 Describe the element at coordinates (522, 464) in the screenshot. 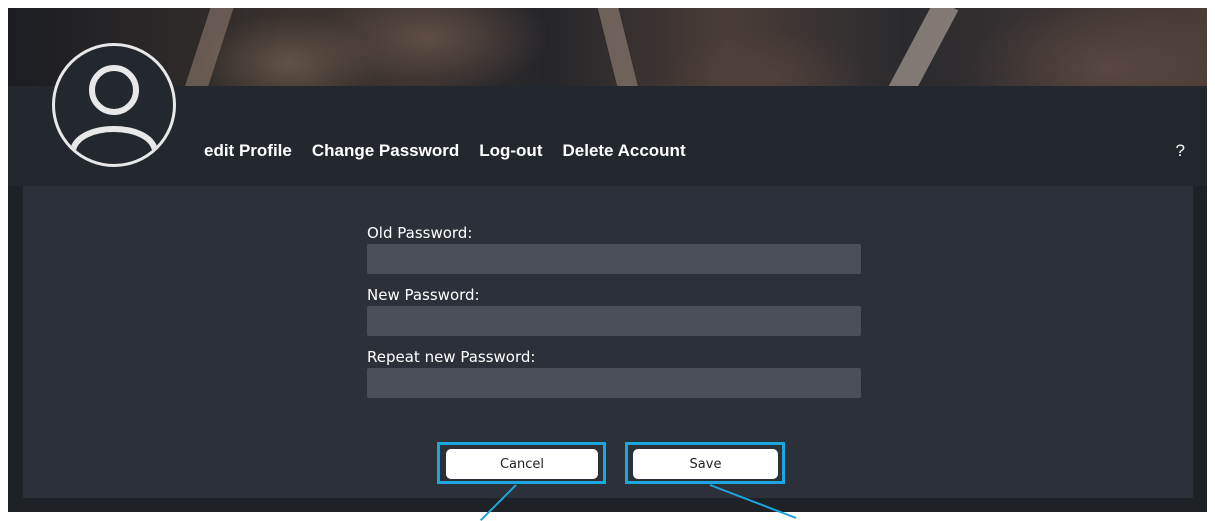

I see `cancel-button: Cancel` at that location.